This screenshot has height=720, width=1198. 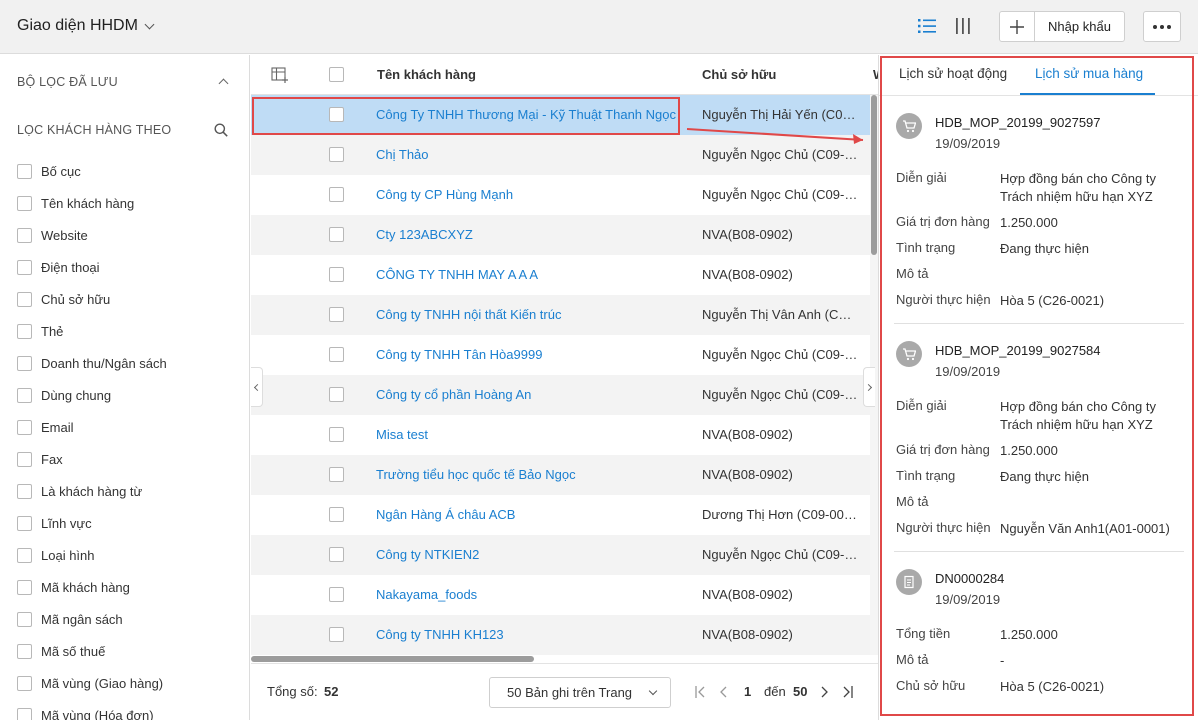 What do you see at coordinates (223, 83) in the screenshot?
I see `chevron-up-icon` at bounding box center [223, 83].